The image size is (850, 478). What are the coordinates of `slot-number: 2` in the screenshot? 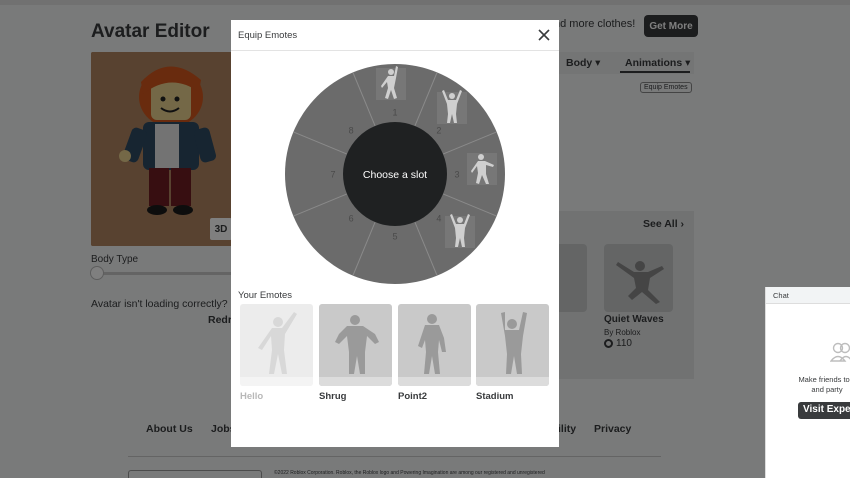 It's located at (438, 131).